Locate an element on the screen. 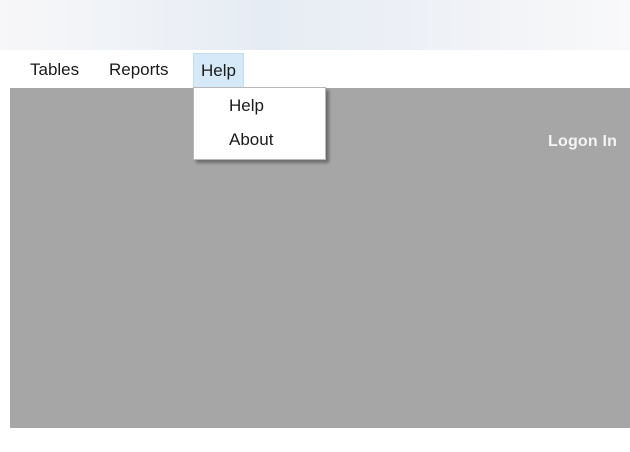 Image resolution: width=630 pixels, height=452 pixels. menu-help: Help is located at coordinates (218, 70).